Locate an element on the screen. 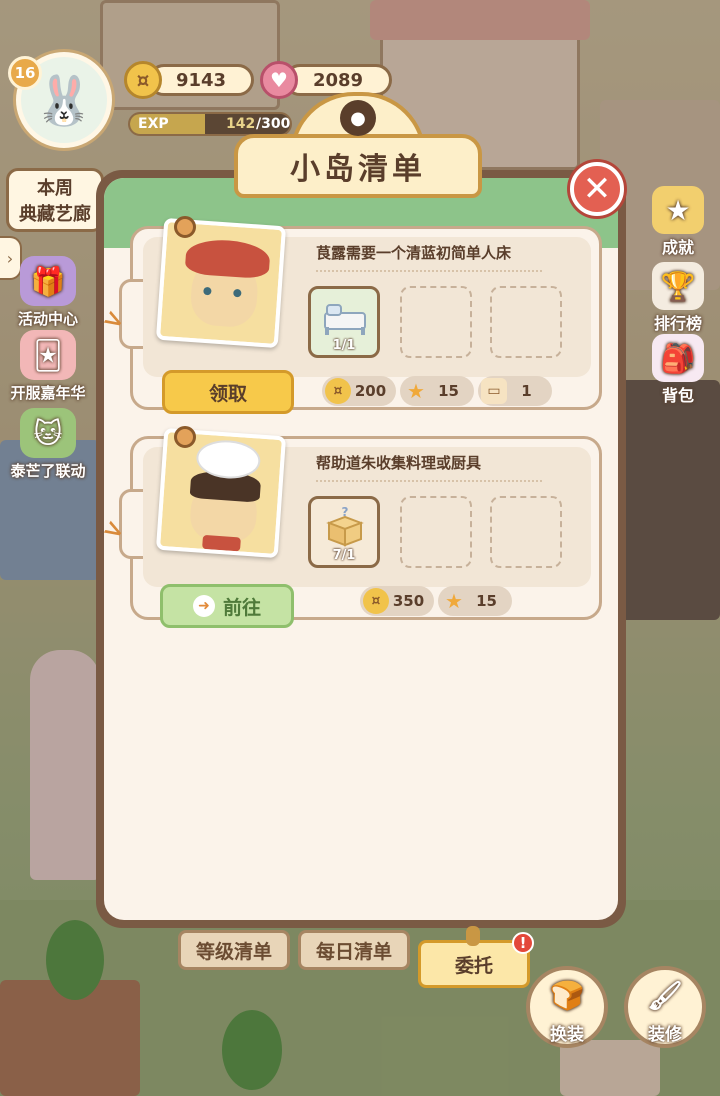  player-level: 16 is located at coordinates (25, 73).